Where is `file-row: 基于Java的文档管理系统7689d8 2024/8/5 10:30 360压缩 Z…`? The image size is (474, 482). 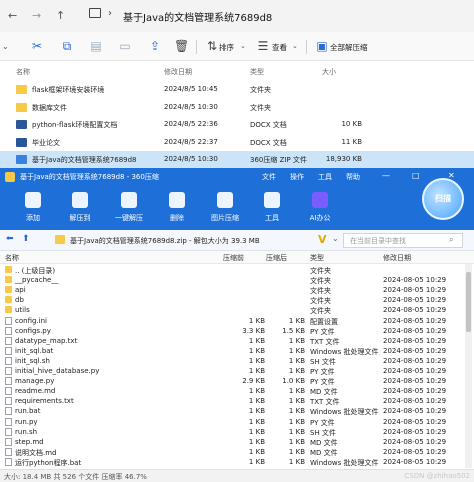 file-row: 基于Java的文档管理系统7689d8 2024/8/5 10:30 360压缩 Z… is located at coordinates (237, 159).